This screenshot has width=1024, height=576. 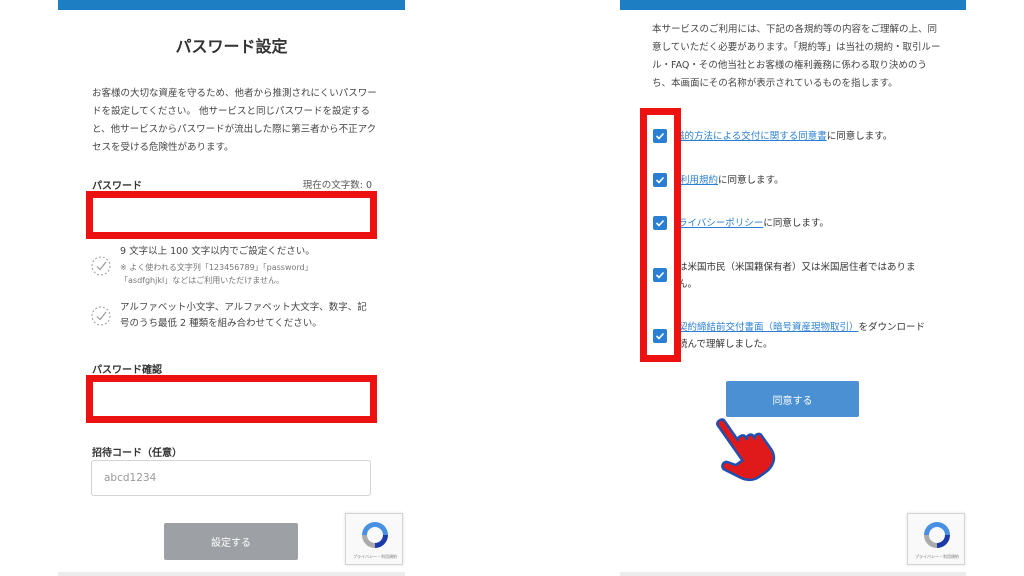 I want to click on term-row-2: 利用規約に同意します。, so click(x=807, y=180).